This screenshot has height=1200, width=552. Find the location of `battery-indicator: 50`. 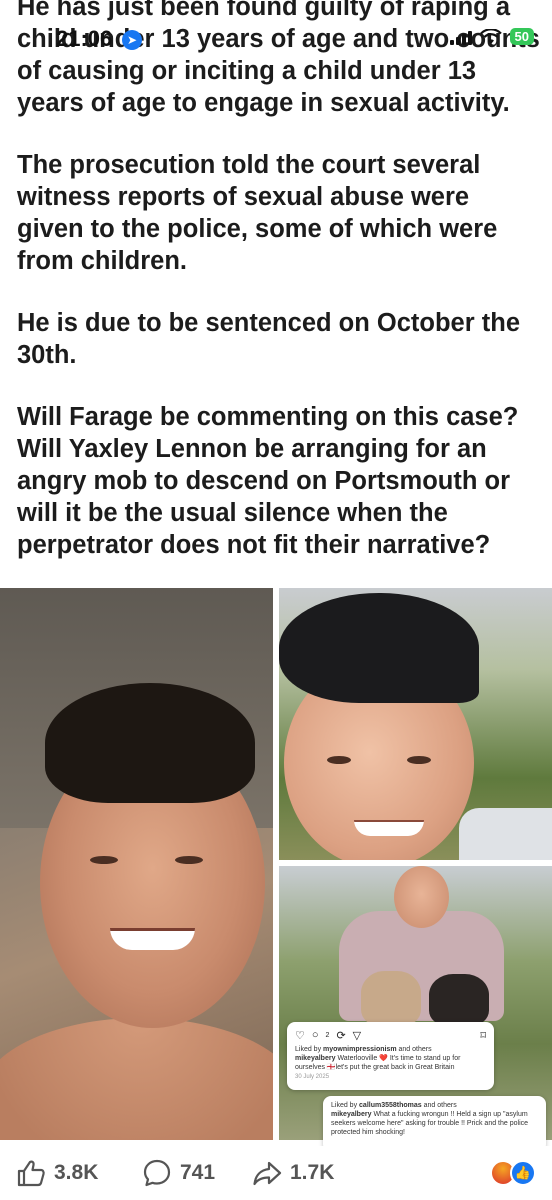

battery-indicator: 50 is located at coordinates (521, 36).